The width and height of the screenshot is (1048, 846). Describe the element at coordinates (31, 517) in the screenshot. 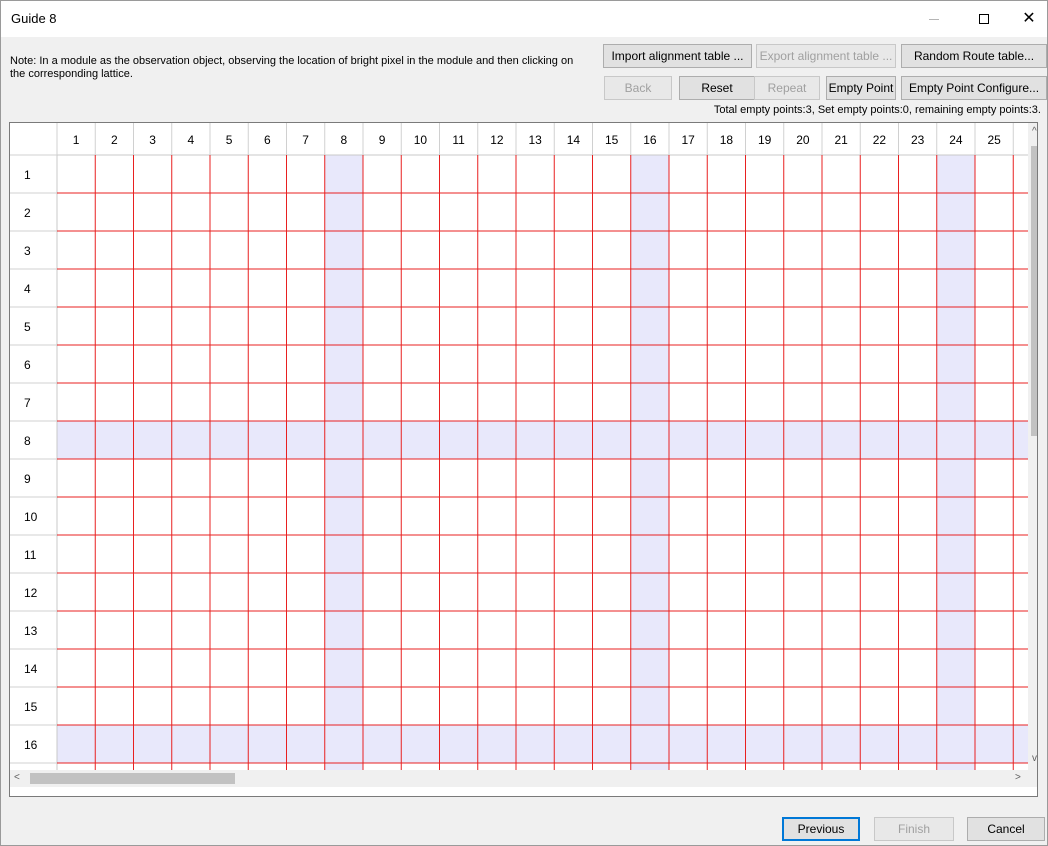

I see `row-header-10: 10` at that location.